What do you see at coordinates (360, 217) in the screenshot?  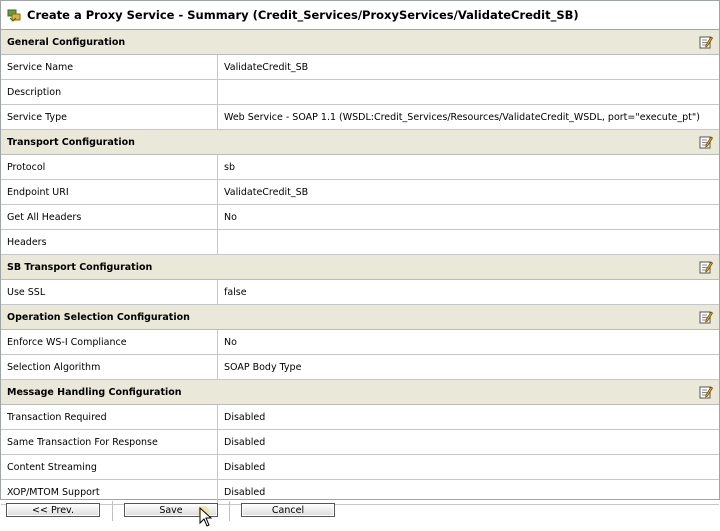 I see `table-row: Get All Headers No` at bounding box center [360, 217].